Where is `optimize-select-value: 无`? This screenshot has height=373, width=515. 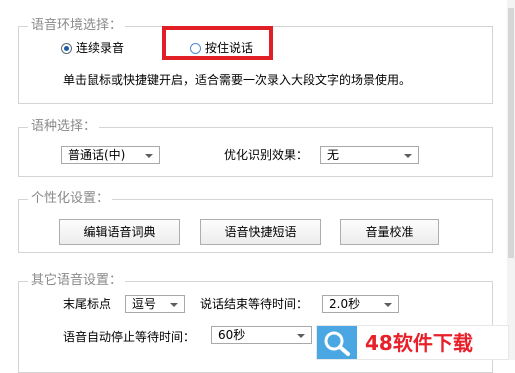 optimize-select-value: 无 is located at coordinates (333, 155).